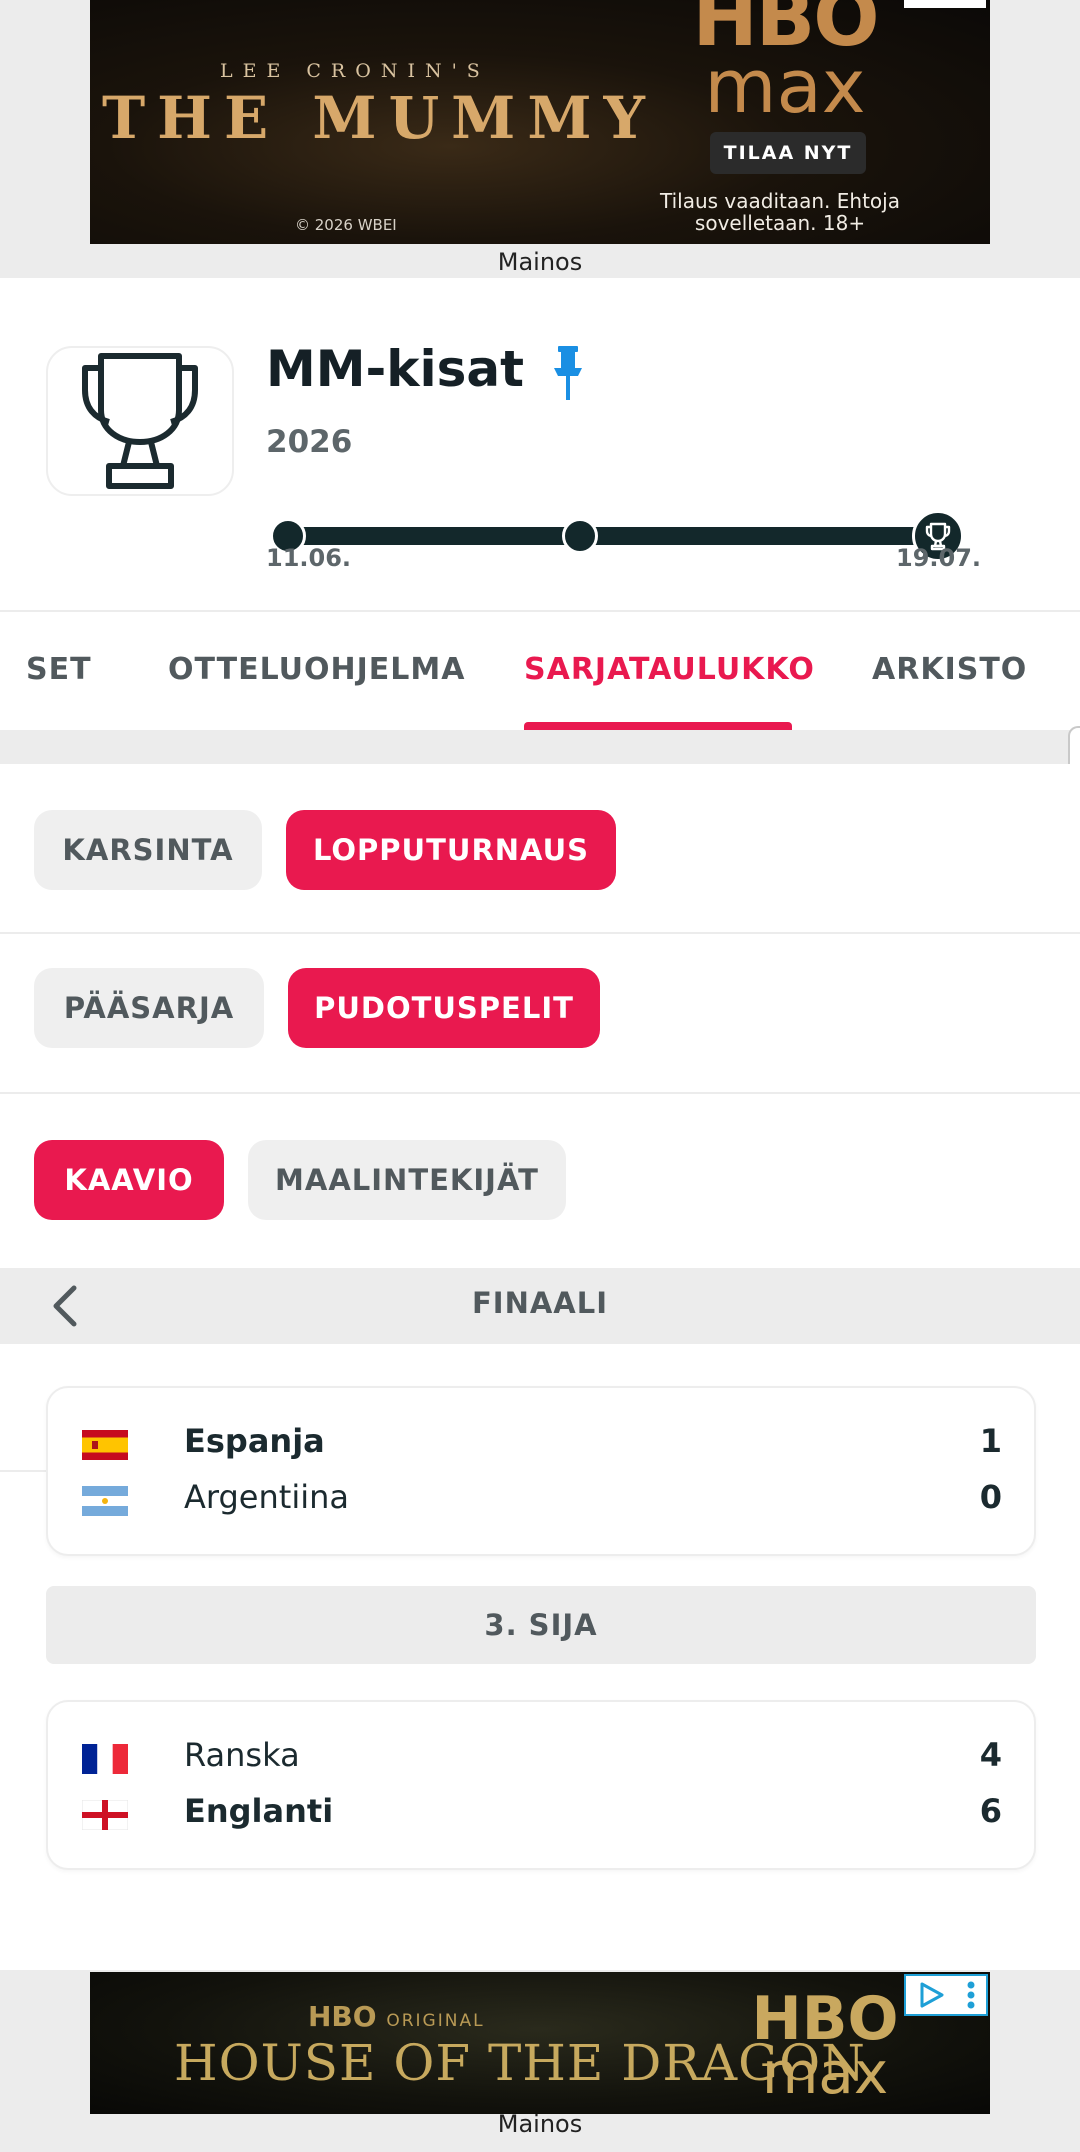 The width and height of the screenshot is (1080, 2152). Describe the element at coordinates (542, 1443) in the screenshot. I see `home-team-row: Espanja 1` at that location.